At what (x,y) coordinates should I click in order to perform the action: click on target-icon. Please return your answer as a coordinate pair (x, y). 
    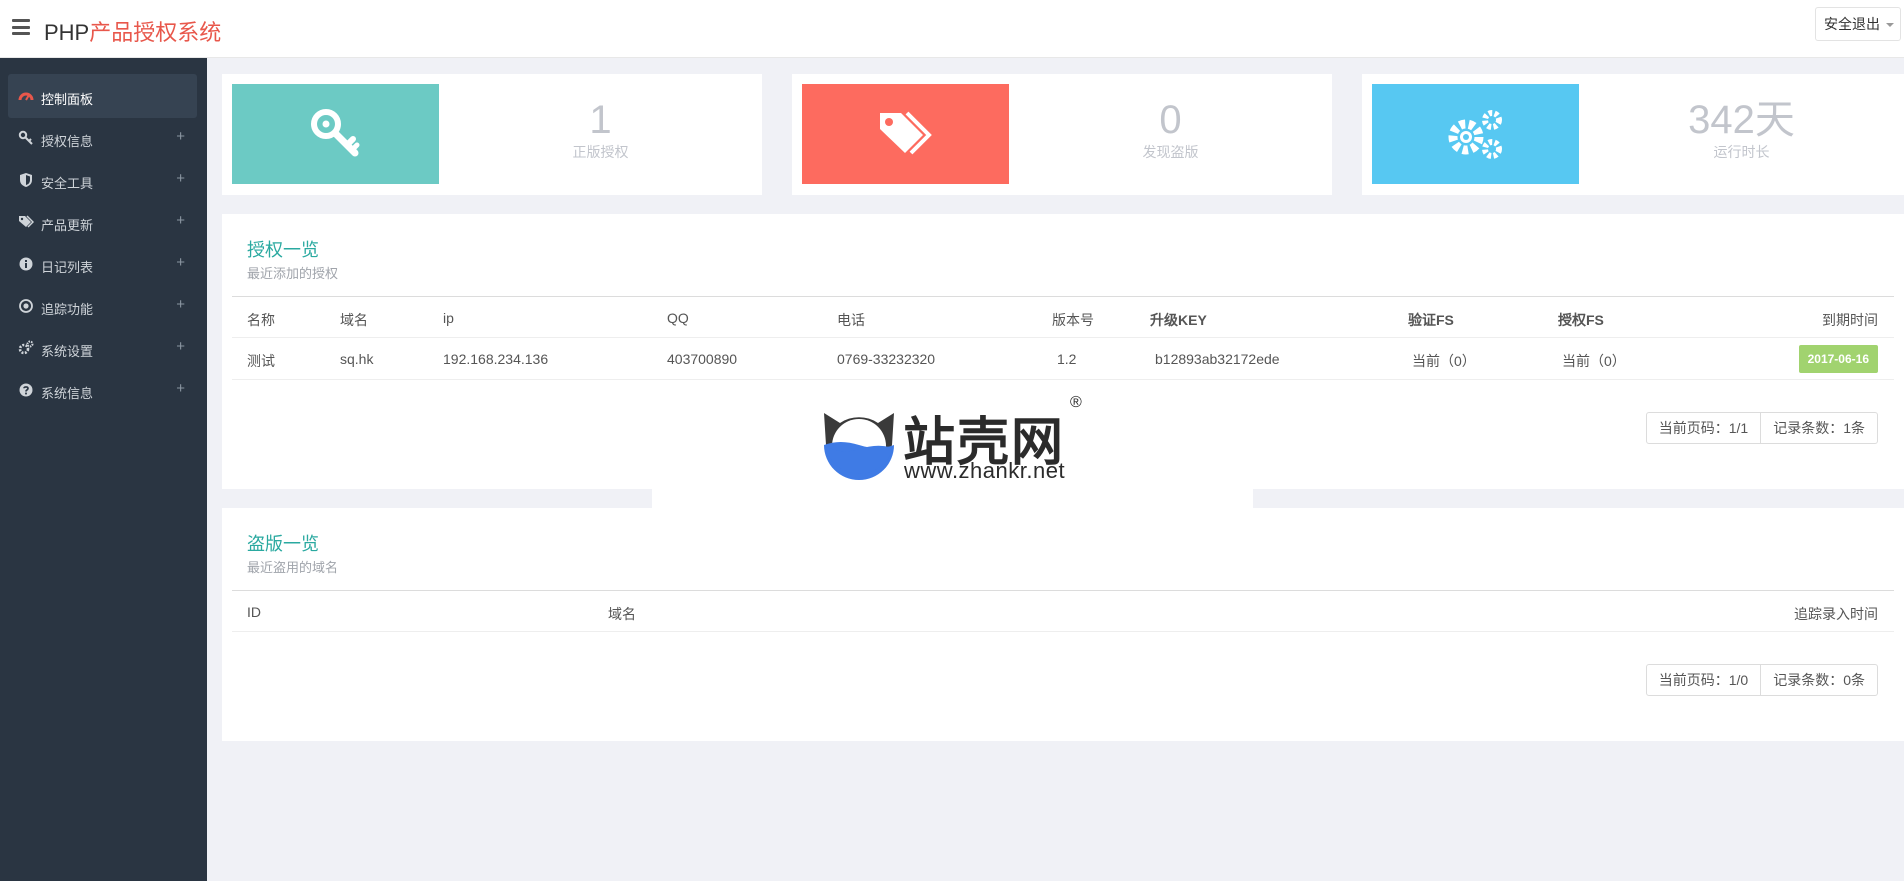
    Looking at the image, I should click on (26, 306).